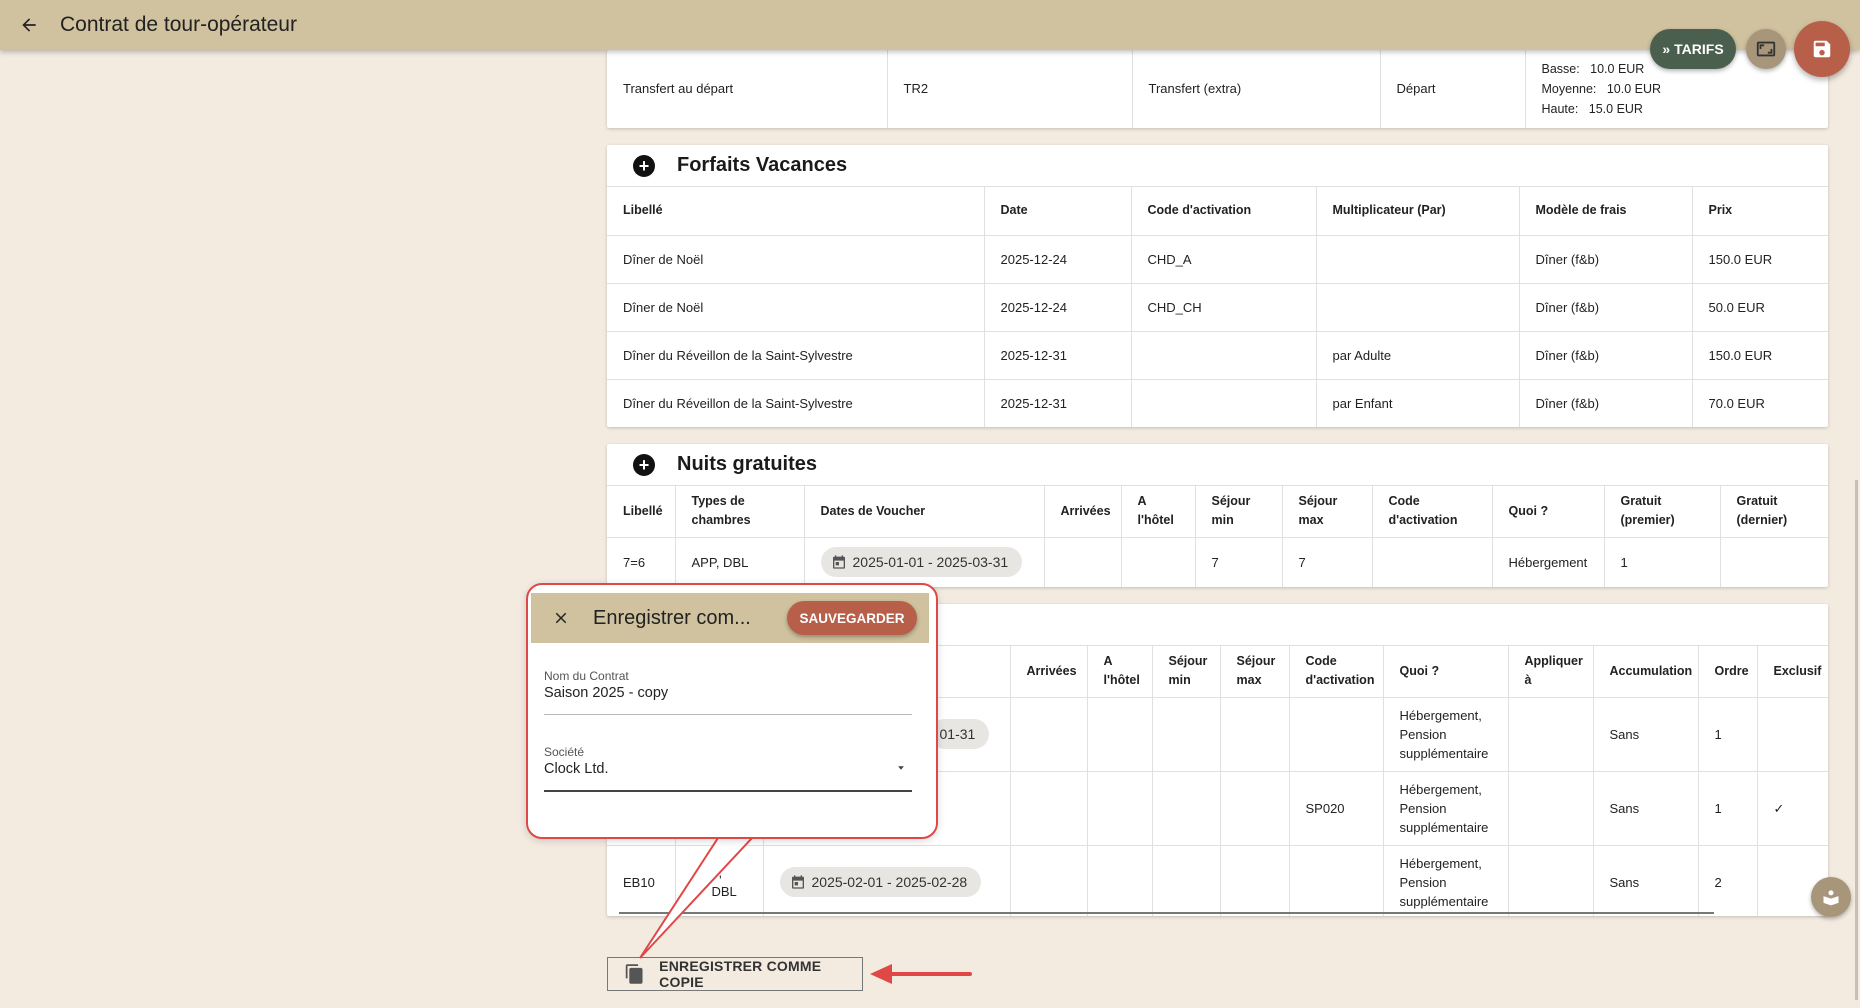 The height and width of the screenshot is (1008, 1860). I want to click on dialog-save-button: SAUVEGARDER, so click(852, 618).